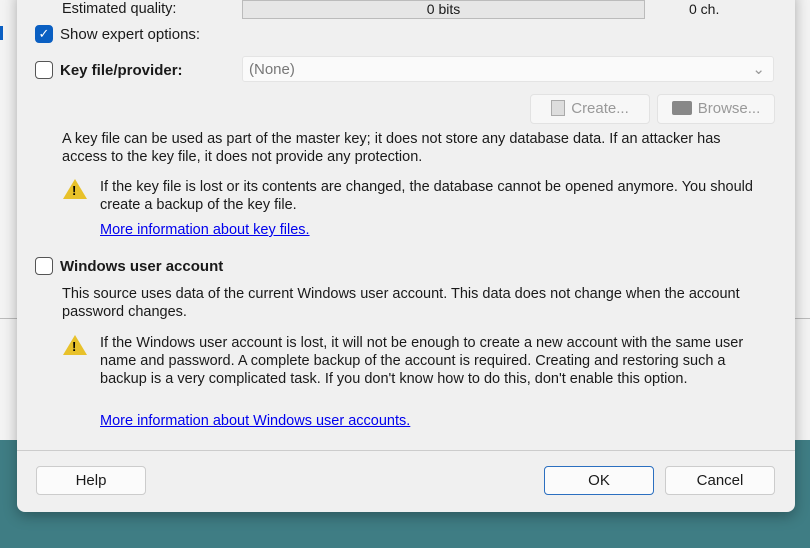 Image resolution: width=810 pixels, height=548 pixels. Describe the element at coordinates (681, 108) in the screenshot. I see `folder-icon` at that location.